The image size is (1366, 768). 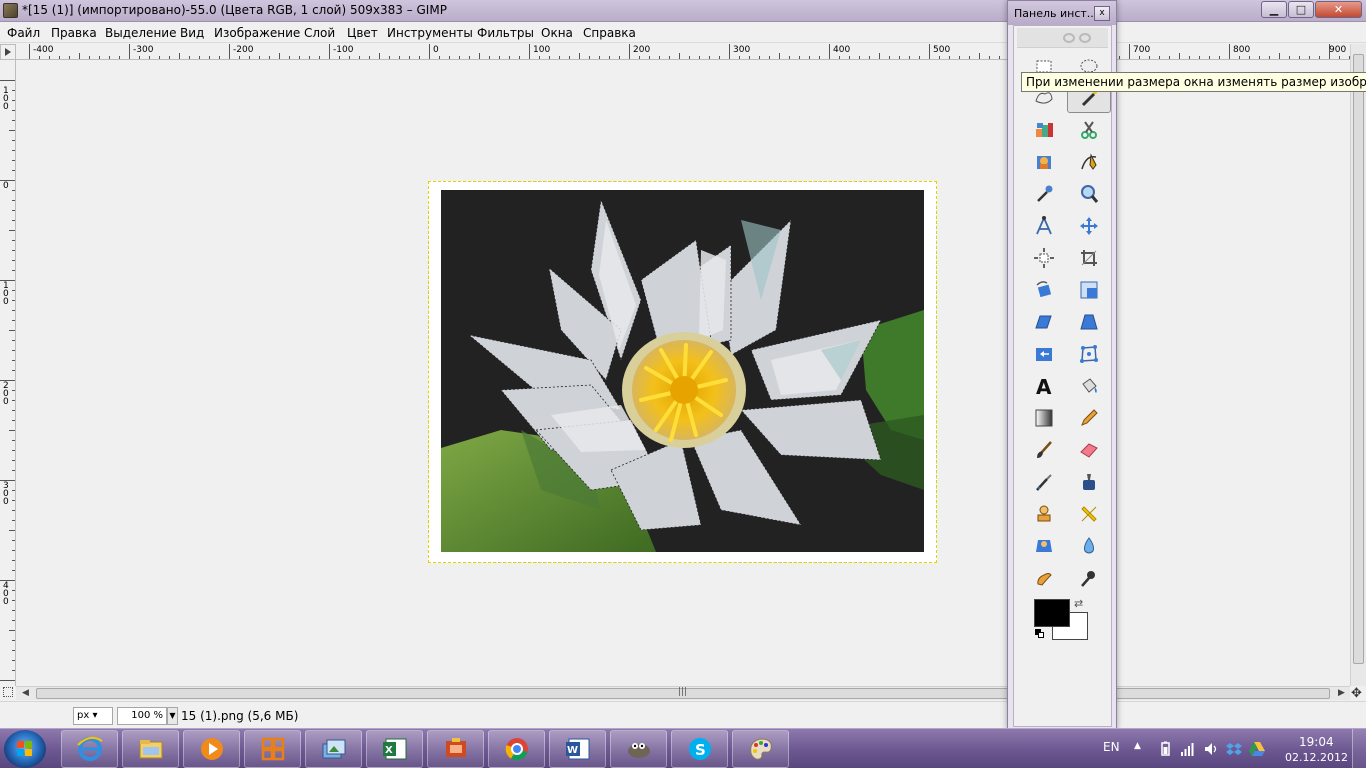 What do you see at coordinates (1044, 130) in the screenshot?
I see `select-by-color-tool-button` at bounding box center [1044, 130].